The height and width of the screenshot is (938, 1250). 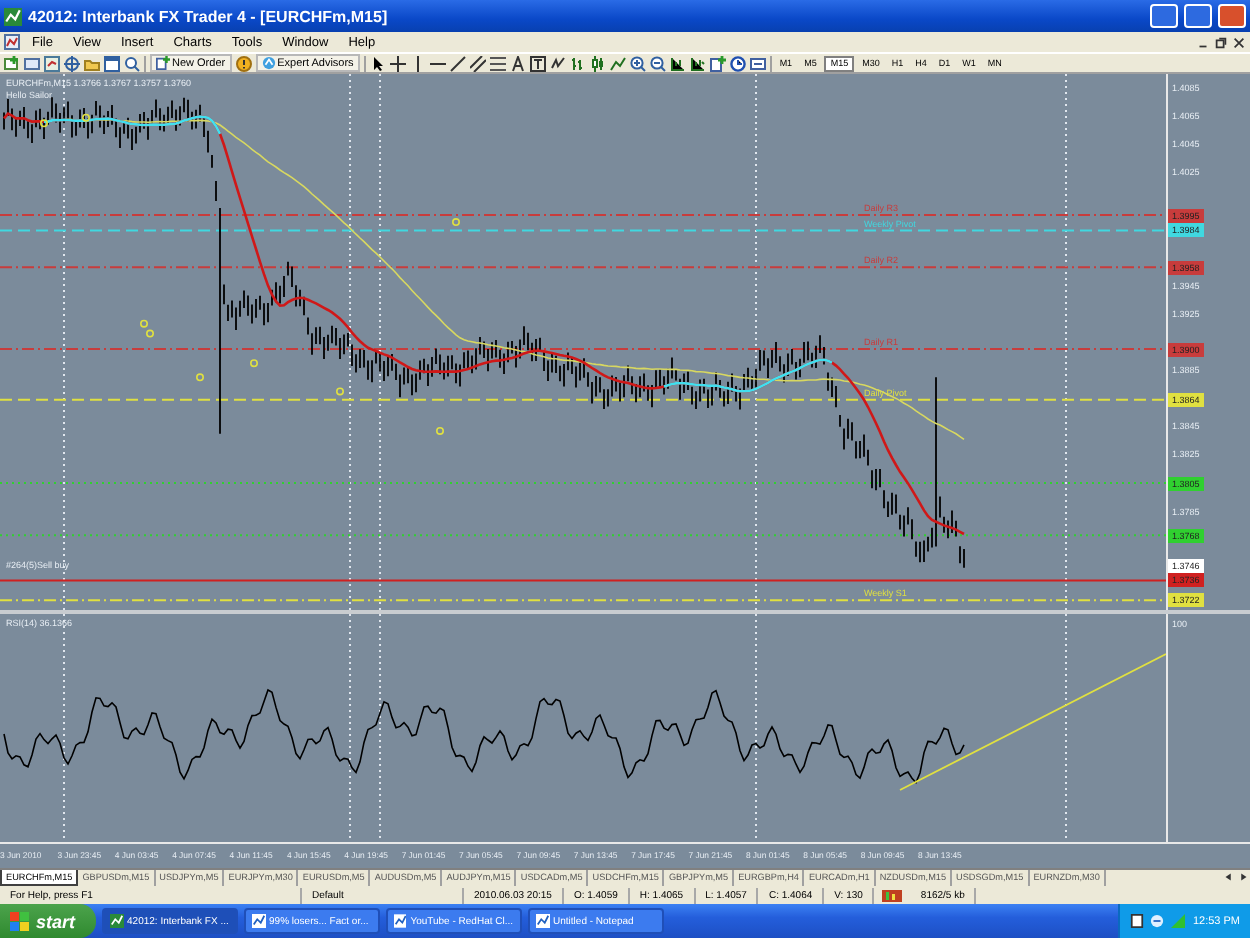 What do you see at coordinates (132, 63) in the screenshot?
I see `magnifier-icon` at bounding box center [132, 63].